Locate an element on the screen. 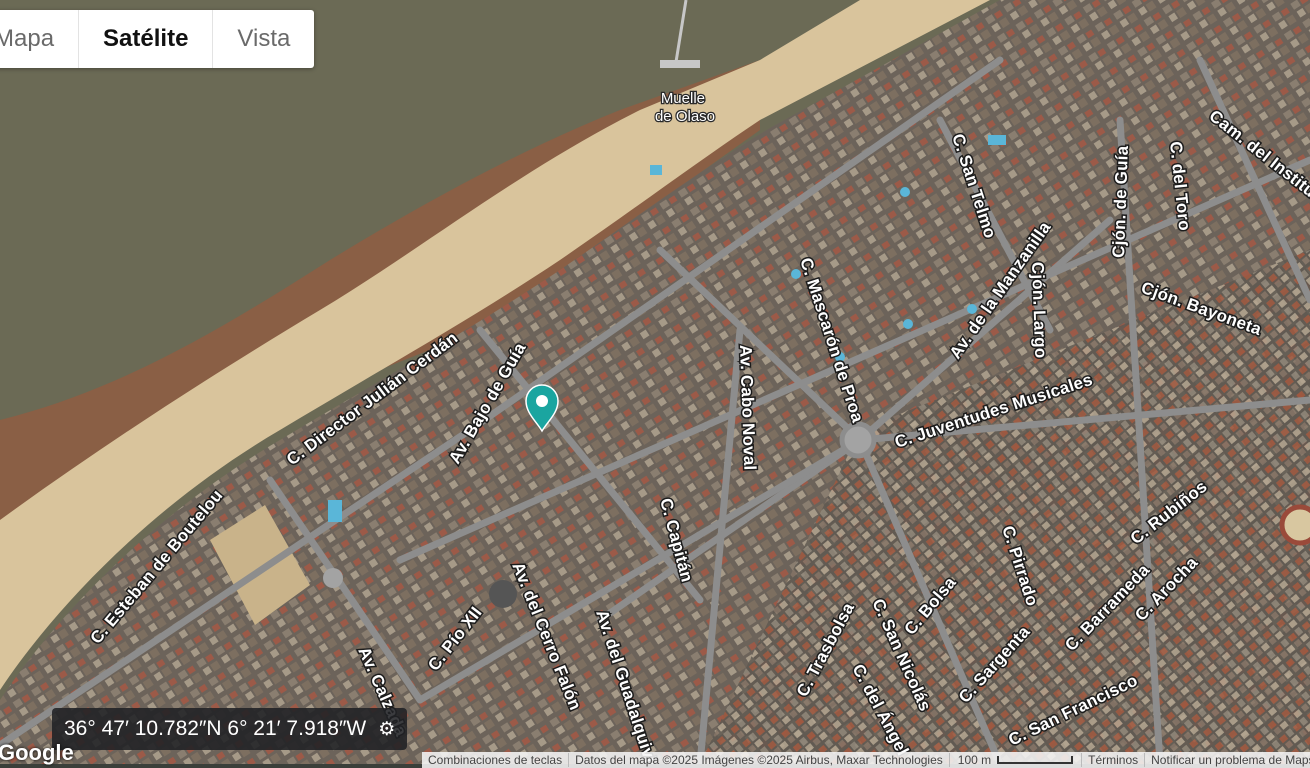  map-type-switcher: Mapa Satélite Vista is located at coordinates (157, 39).